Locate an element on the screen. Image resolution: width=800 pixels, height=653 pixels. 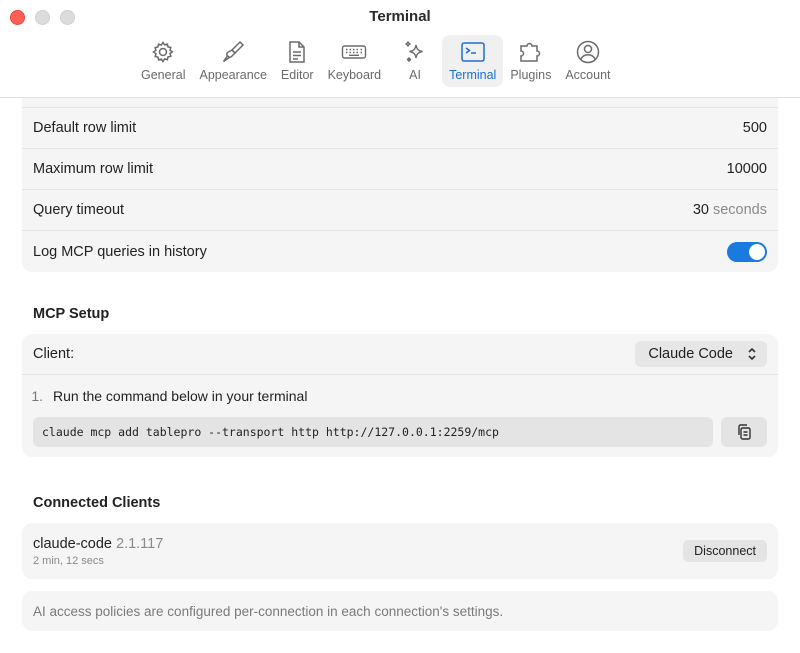
tab-label: Plugins is located at coordinates (531, 75).